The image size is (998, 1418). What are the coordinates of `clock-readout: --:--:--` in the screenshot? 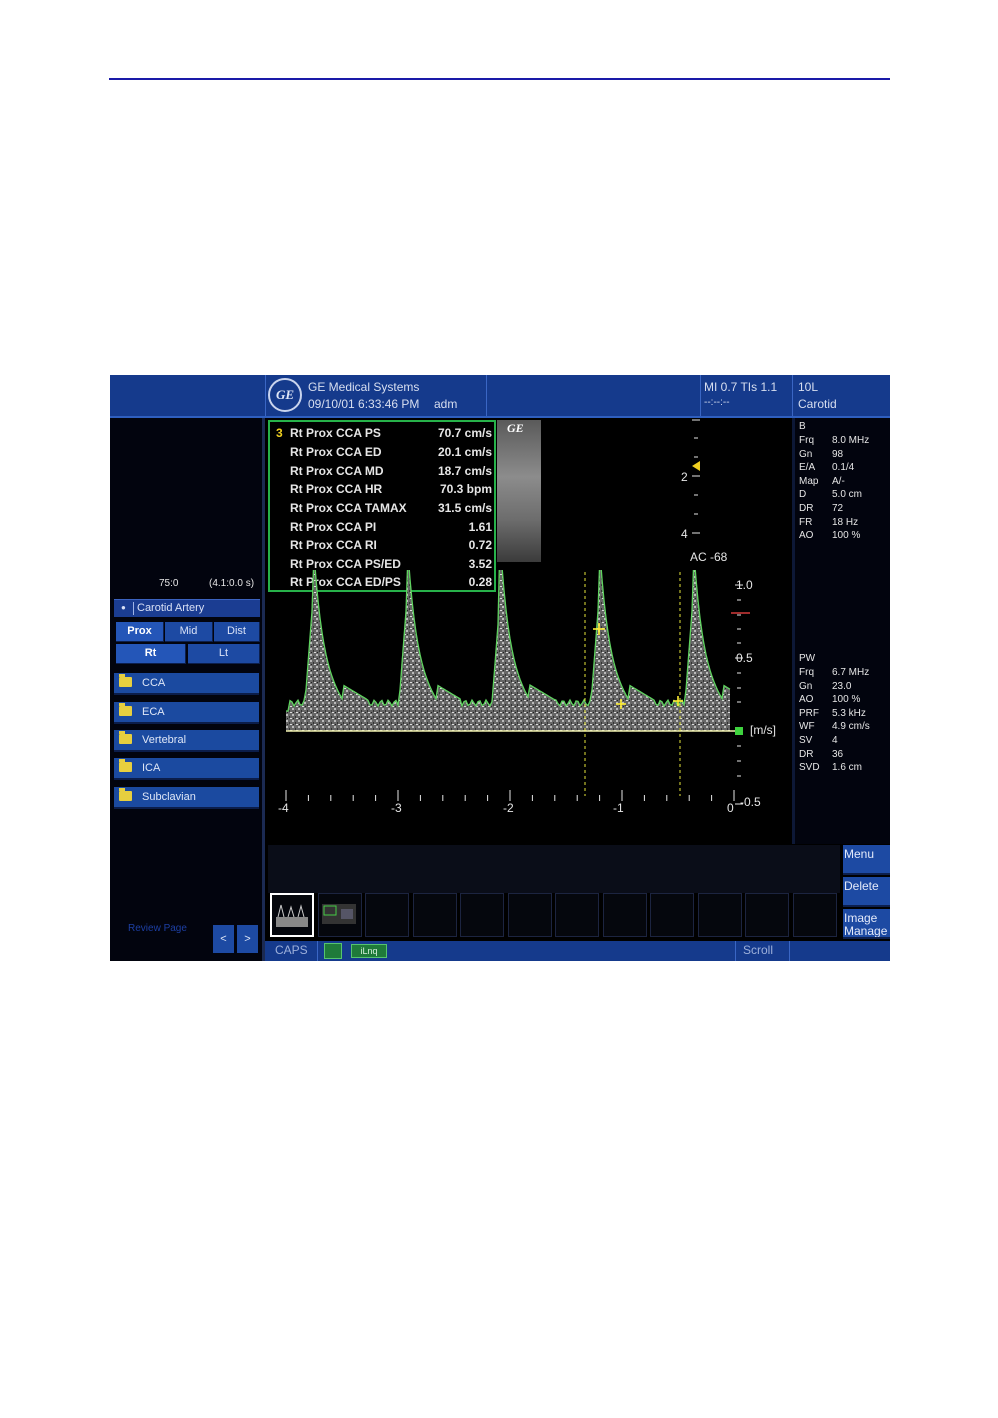 It's located at (717, 402).